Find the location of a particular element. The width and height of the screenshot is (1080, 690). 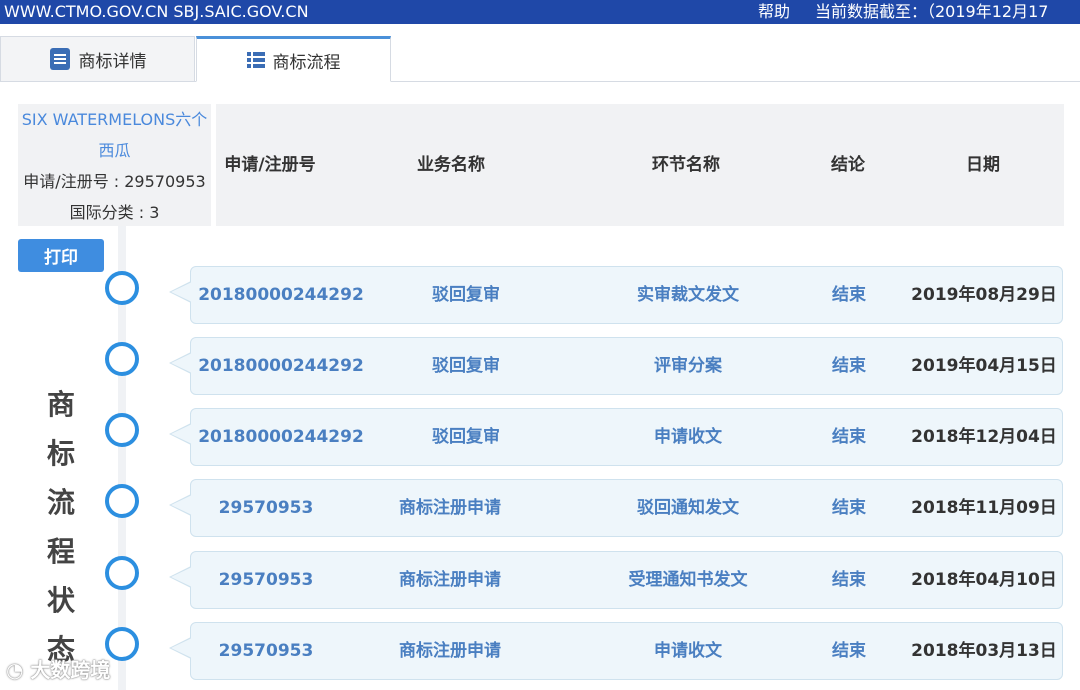

tab-trademark-details: 商标详情 is located at coordinates (97, 58).